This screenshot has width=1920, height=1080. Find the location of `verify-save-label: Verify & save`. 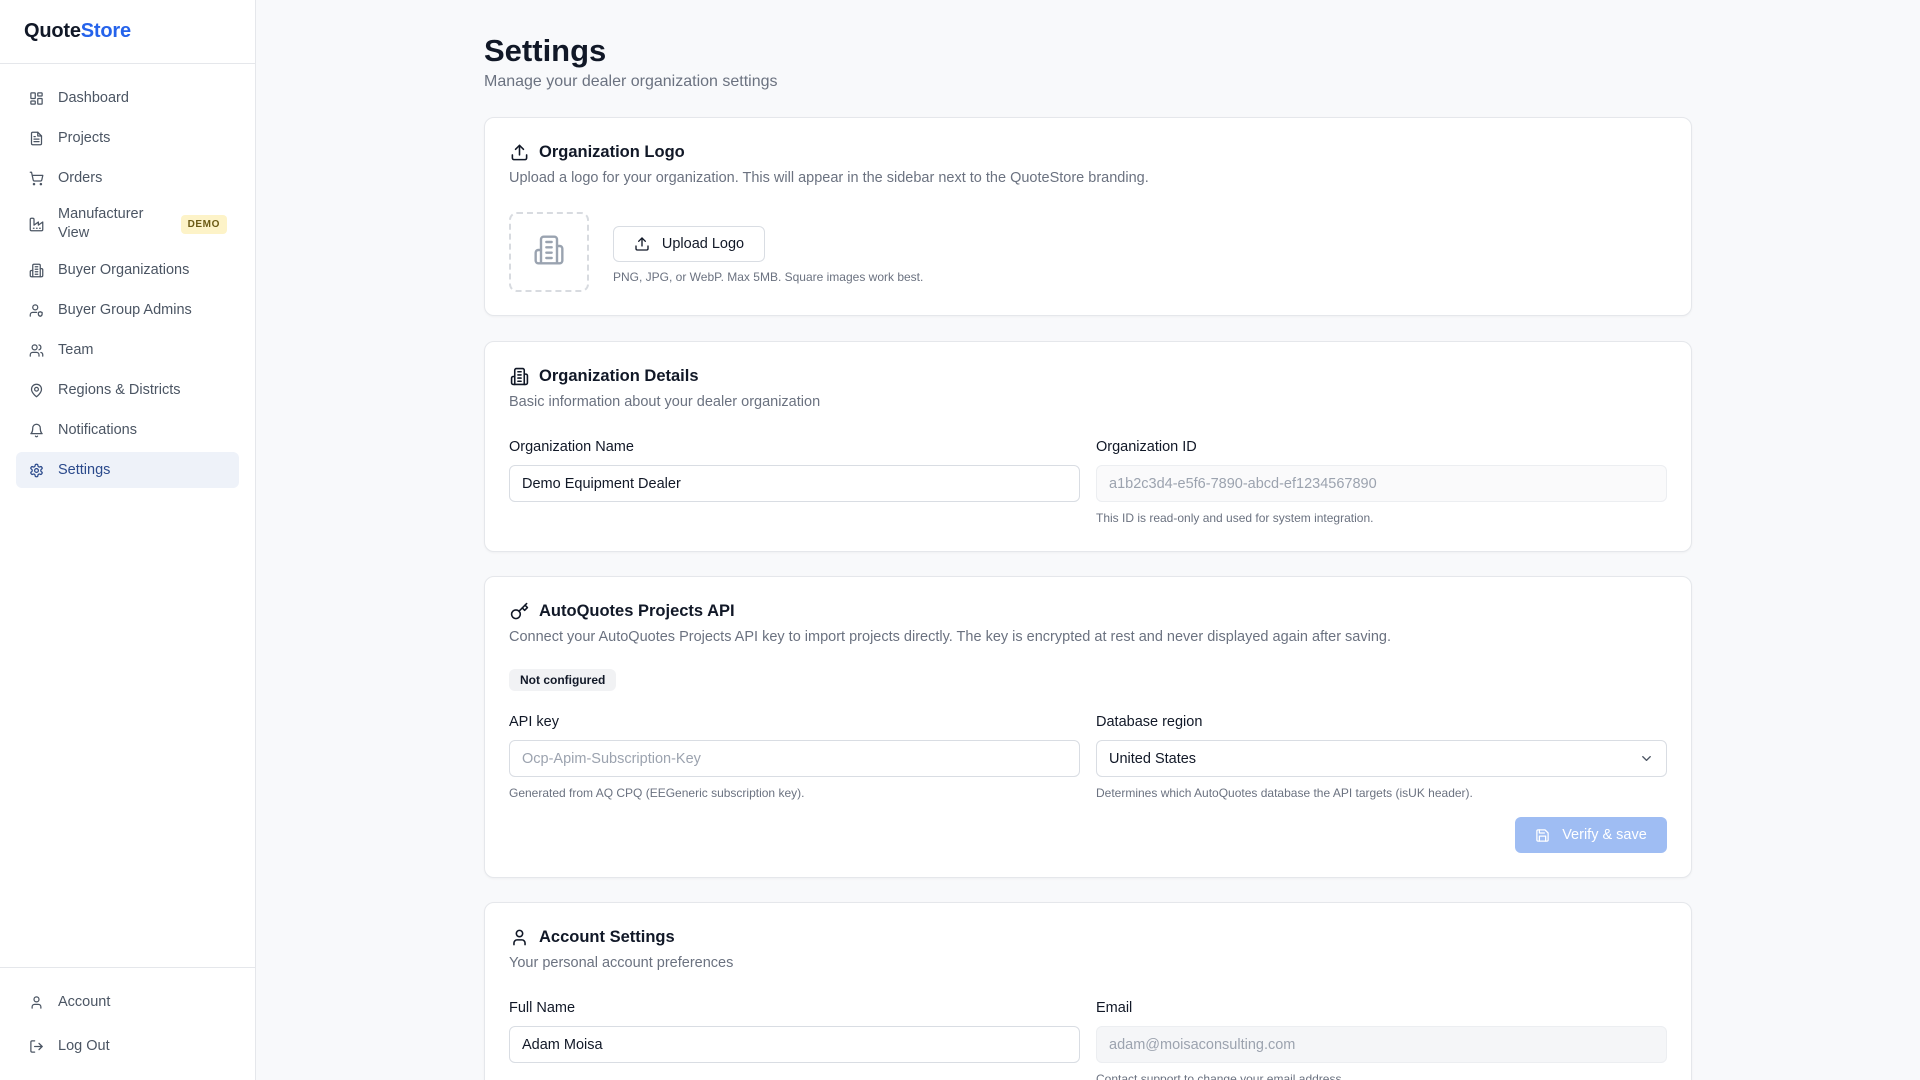

verify-save-label: Verify & save is located at coordinates (1604, 835).